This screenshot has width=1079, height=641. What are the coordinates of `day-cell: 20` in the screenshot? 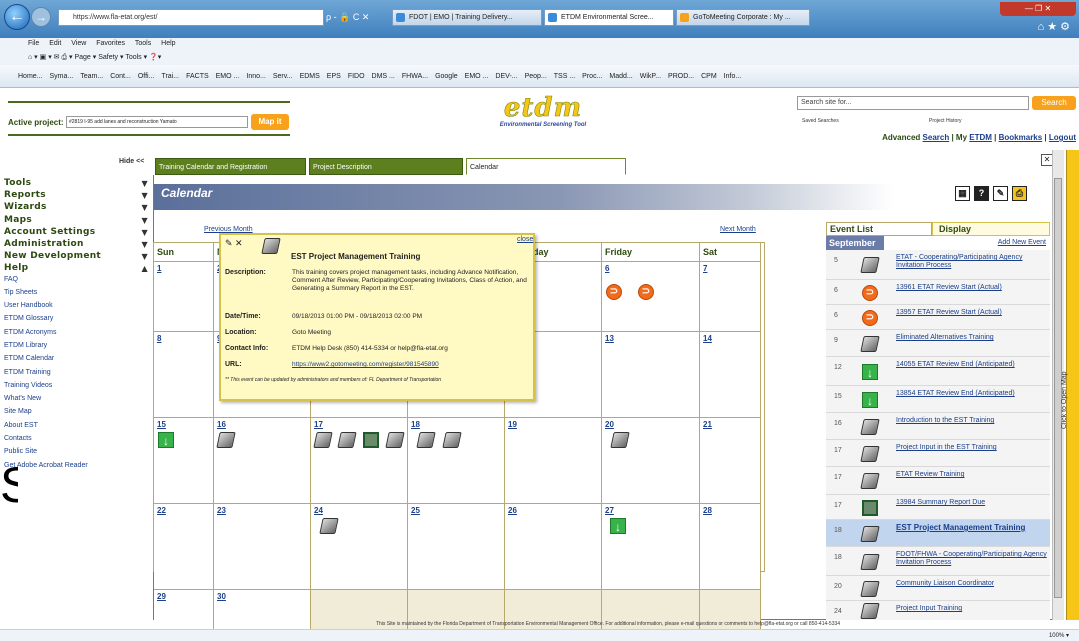 It's located at (651, 460).